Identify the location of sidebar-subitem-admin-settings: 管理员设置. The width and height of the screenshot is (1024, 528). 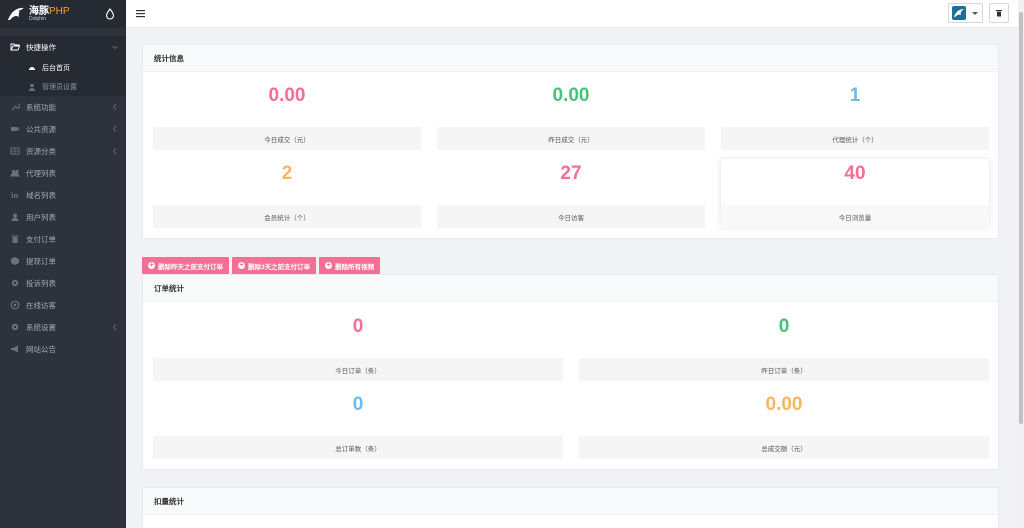
(63, 86).